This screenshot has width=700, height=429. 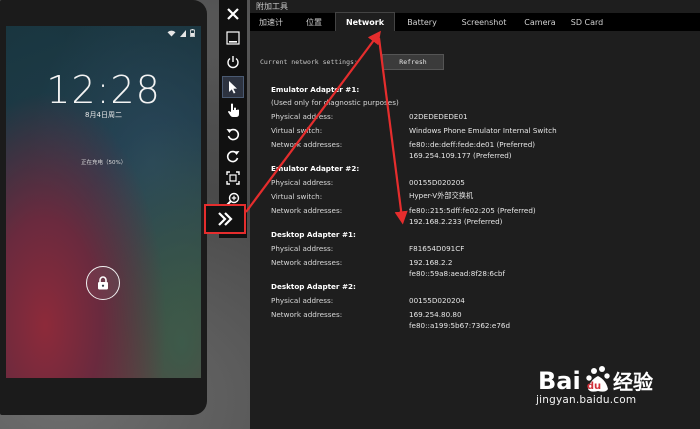 What do you see at coordinates (472, 210) in the screenshot?
I see `row-value: fe80::215:5dff:fe02:205 (Preferred)` at bounding box center [472, 210].